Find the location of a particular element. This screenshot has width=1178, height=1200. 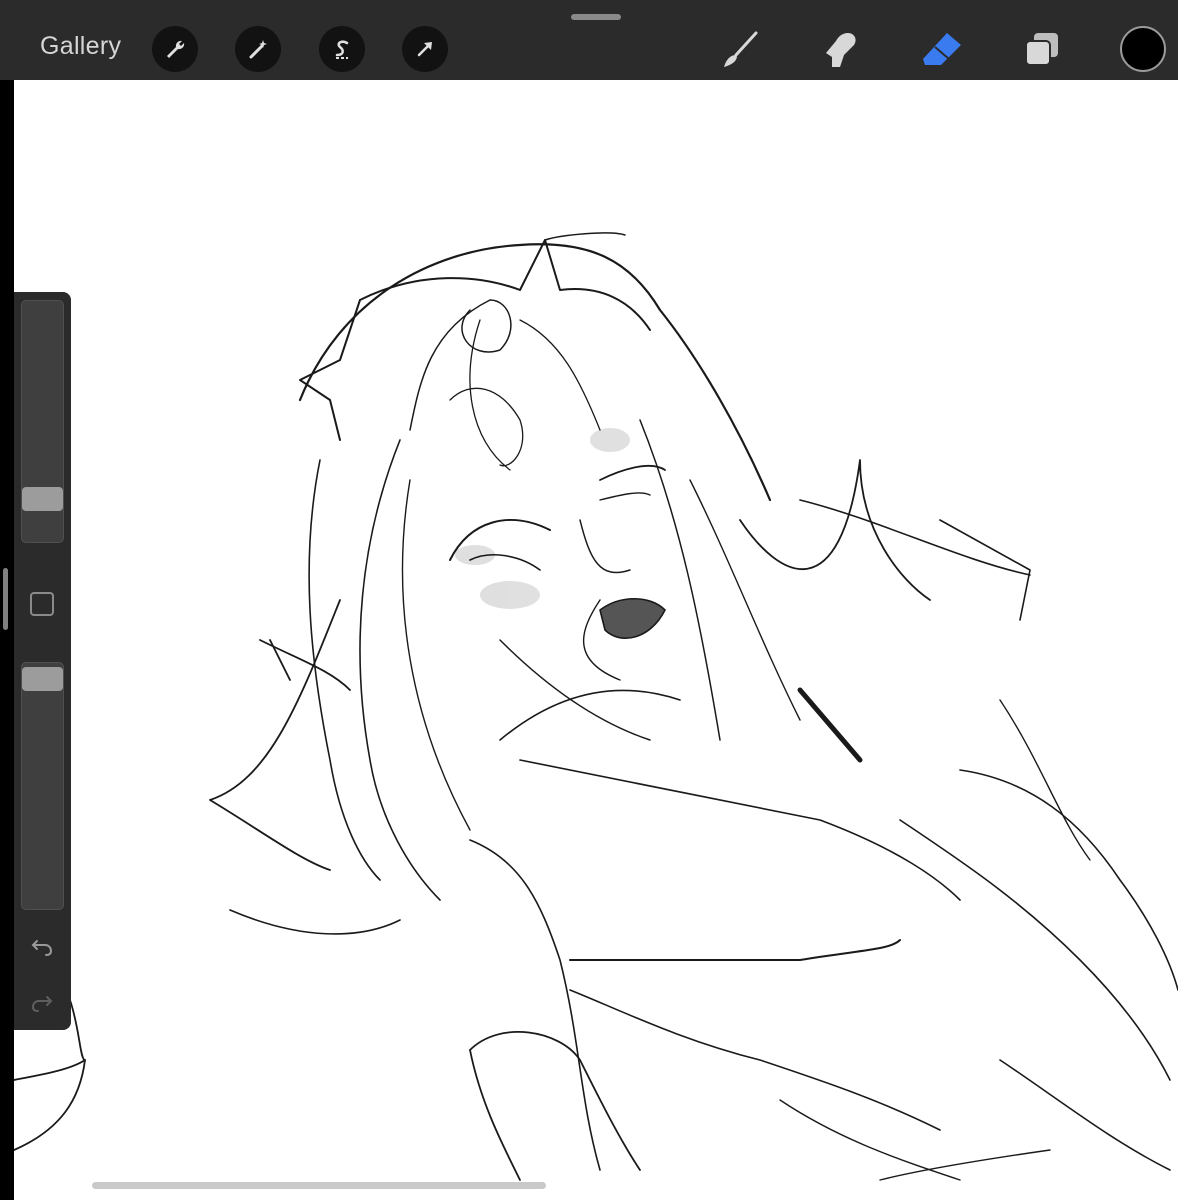

adjustments-magic-wand-icon is located at coordinates (258, 49).